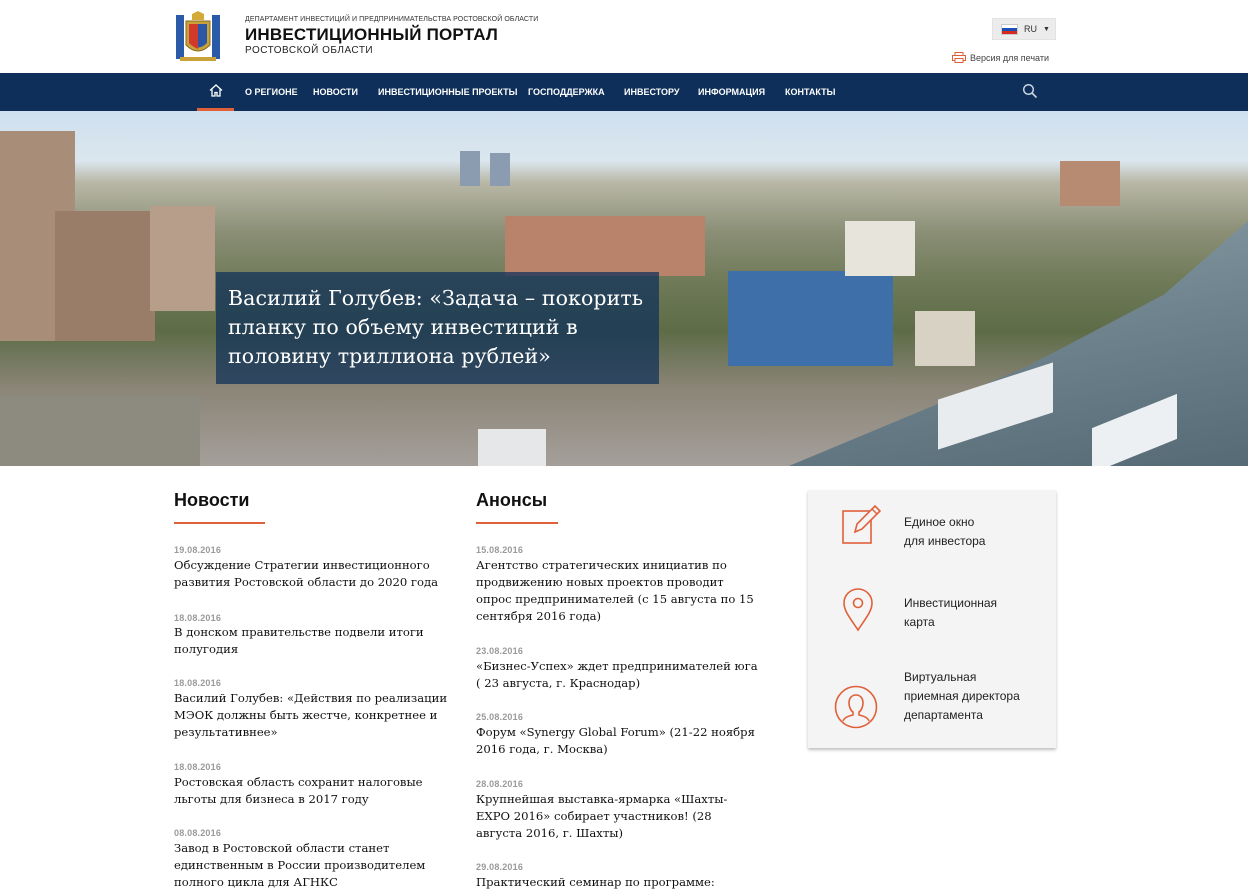 This screenshot has height=893, width=1248. What do you see at coordinates (371, 35) in the screenshot?
I see `portal-title: ИНВЕСТИЦИОННЫЙ ПОРТАЛ` at bounding box center [371, 35].